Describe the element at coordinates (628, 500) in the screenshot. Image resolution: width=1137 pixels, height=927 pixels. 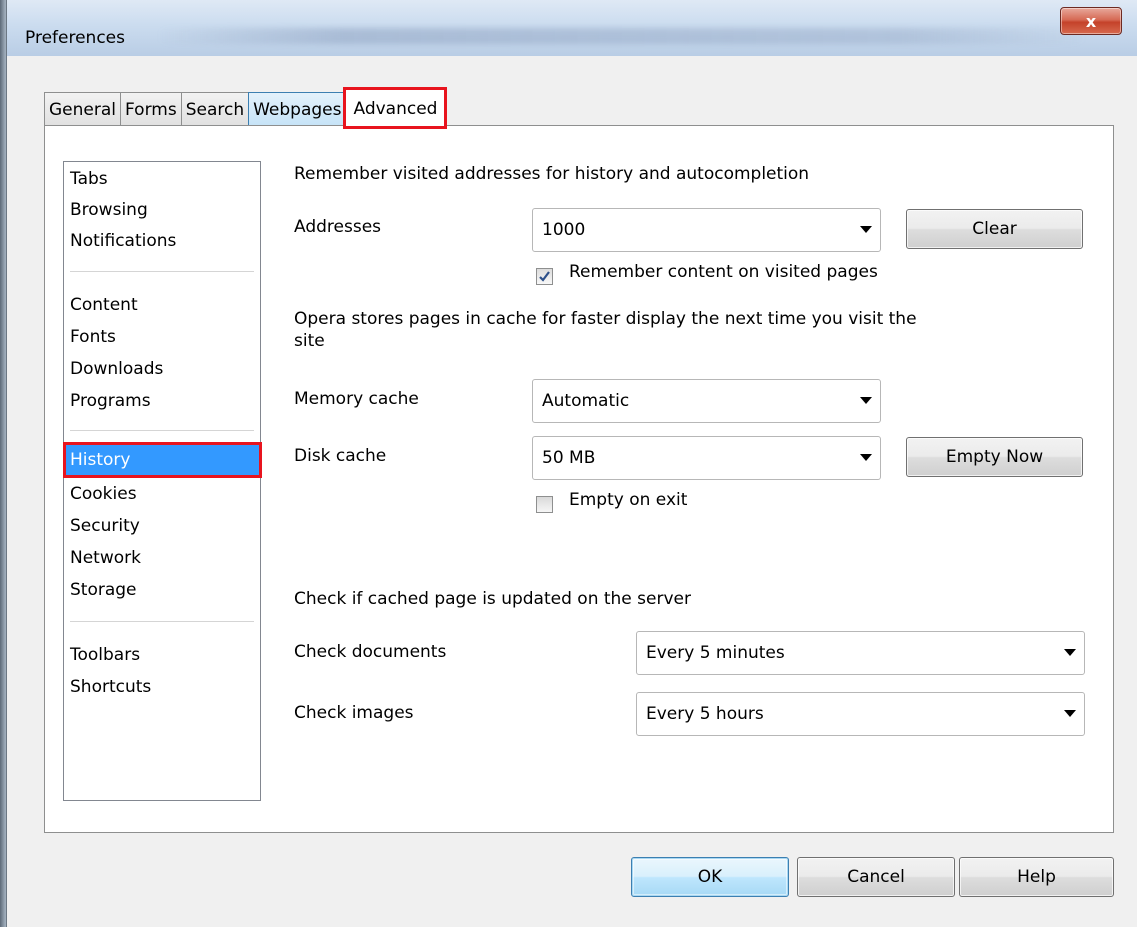
I see `empty-on-exit-label: Empty on exit` at that location.